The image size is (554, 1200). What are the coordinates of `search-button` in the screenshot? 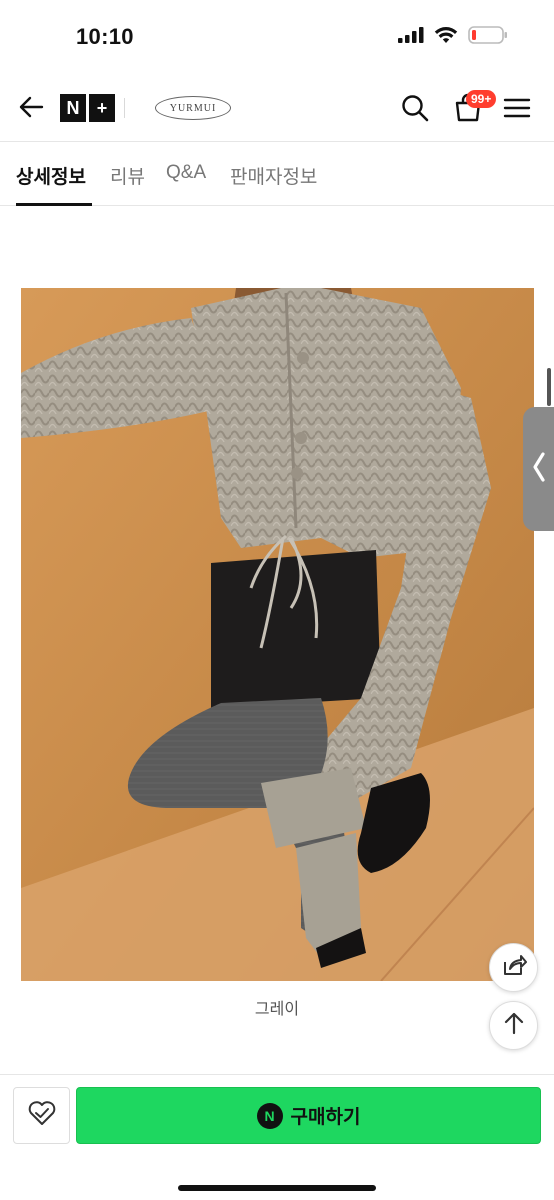 It's located at (415, 108).